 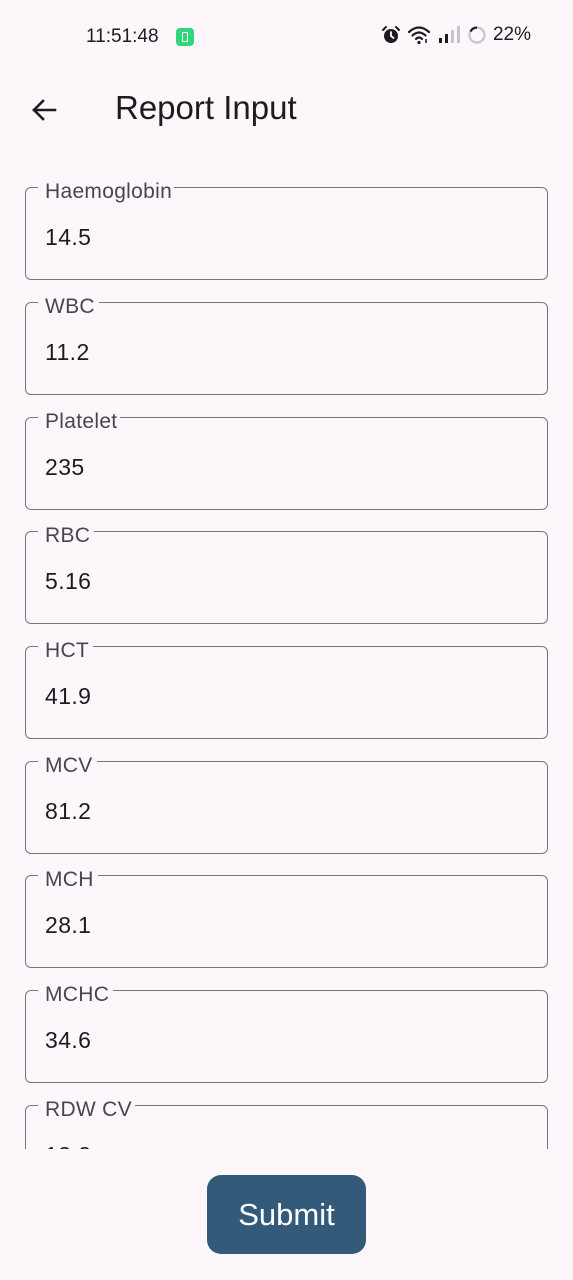 I want to click on rbc-input: 5.16, so click(x=285, y=581).